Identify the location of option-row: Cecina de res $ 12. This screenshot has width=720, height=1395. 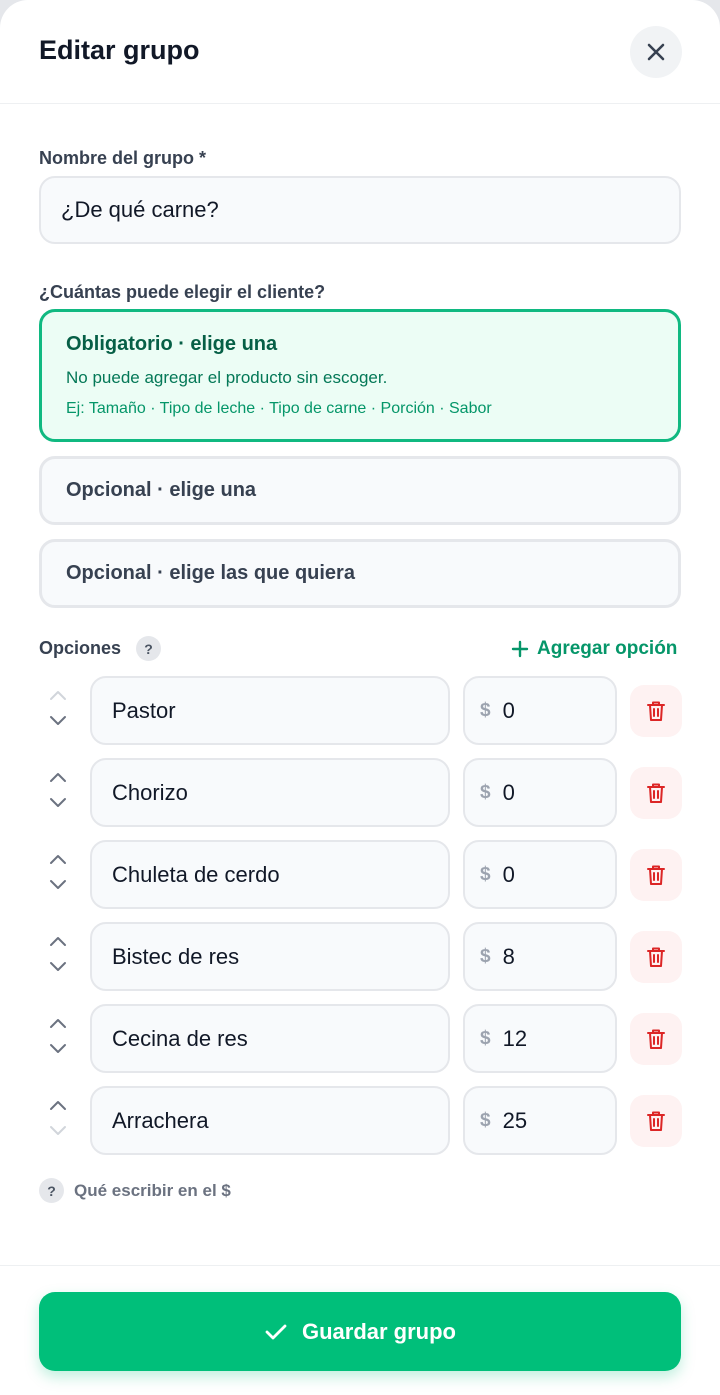
(360, 1039).